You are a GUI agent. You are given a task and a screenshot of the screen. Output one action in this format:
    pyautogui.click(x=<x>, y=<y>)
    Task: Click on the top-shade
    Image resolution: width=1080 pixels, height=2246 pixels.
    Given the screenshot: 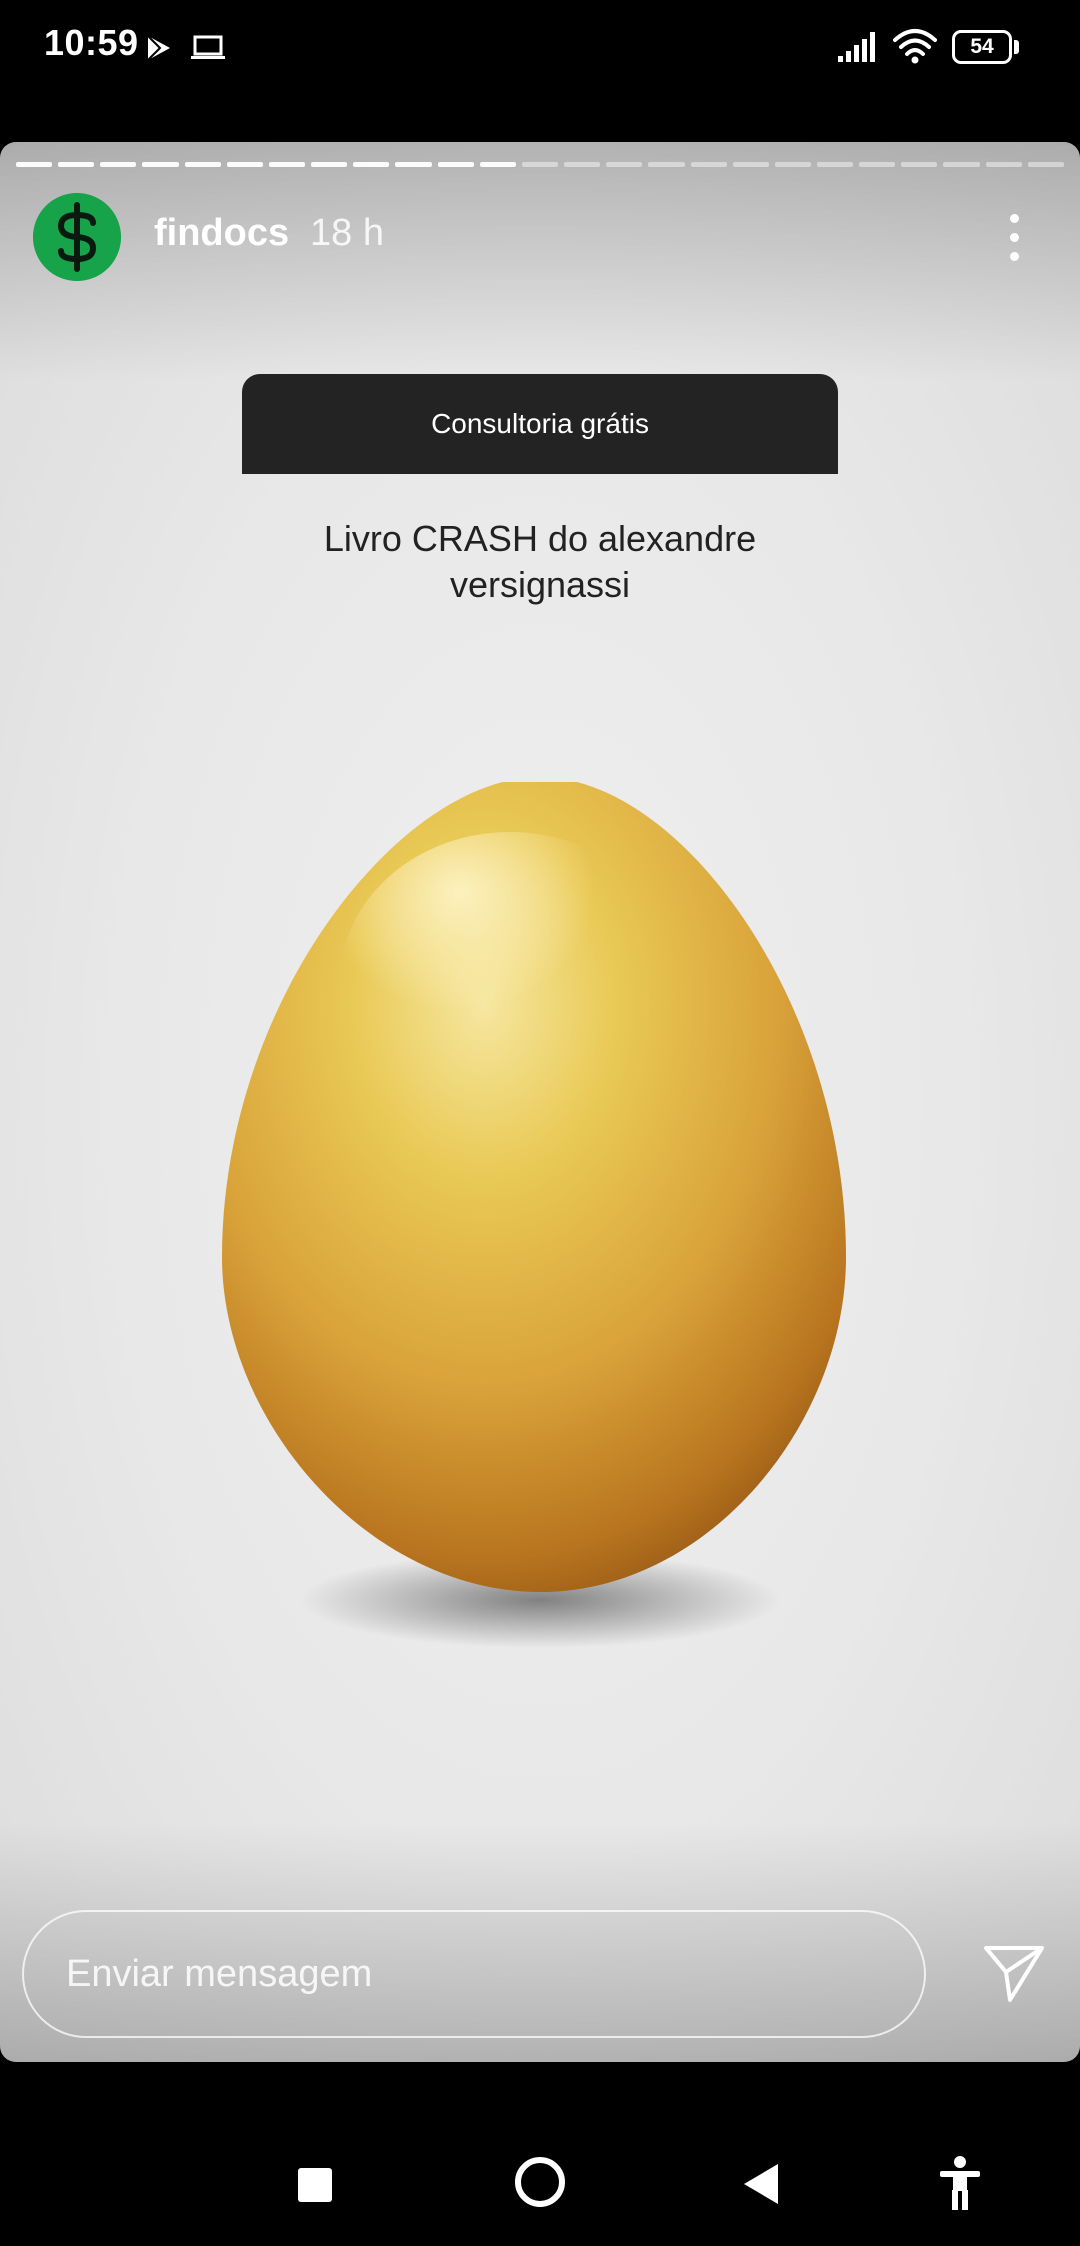 What is the action you would take?
    pyautogui.click(x=540, y=262)
    